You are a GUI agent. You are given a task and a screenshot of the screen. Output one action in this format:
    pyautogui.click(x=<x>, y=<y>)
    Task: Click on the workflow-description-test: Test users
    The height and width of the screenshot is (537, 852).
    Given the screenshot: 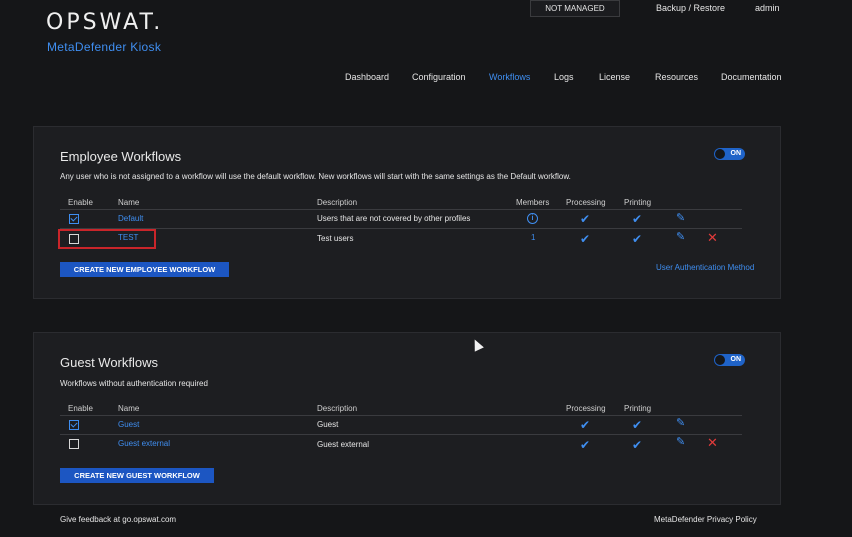 What is the action you would take?
    pyautogui.click(x=335, y=238)
    